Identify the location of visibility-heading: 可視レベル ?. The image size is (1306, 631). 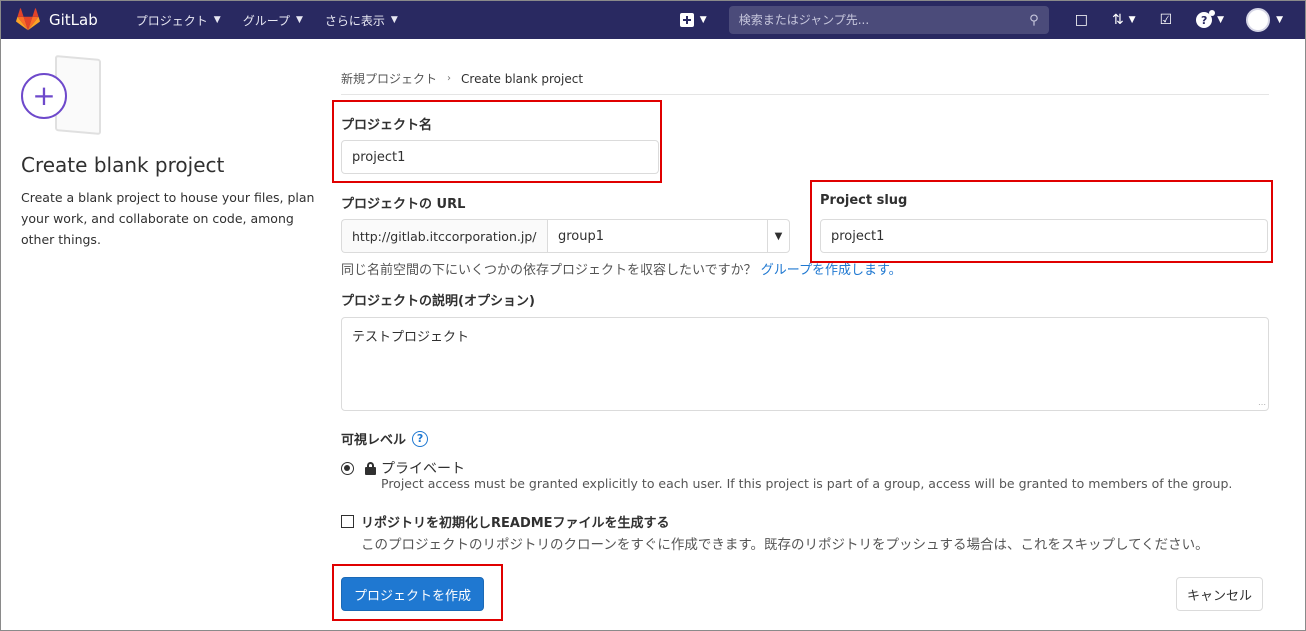
(385, 438).